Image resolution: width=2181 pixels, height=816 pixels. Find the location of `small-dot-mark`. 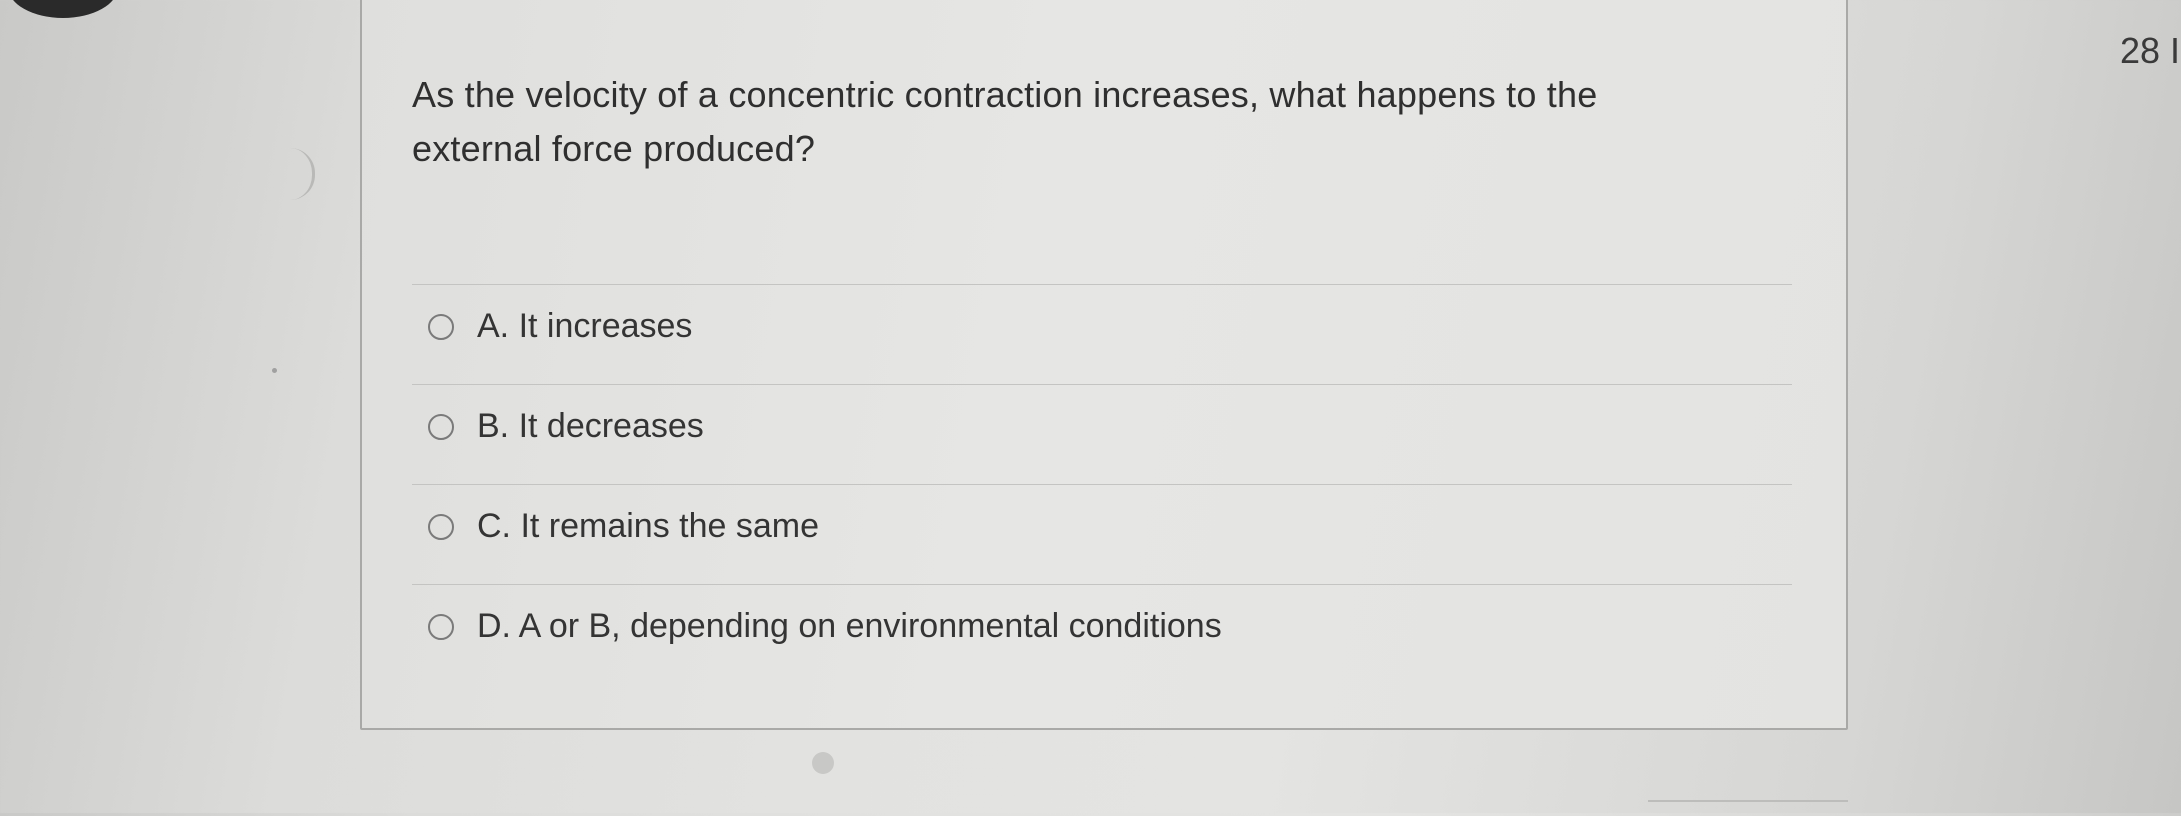

small-dot-mark is located at coordinates (274, 370).